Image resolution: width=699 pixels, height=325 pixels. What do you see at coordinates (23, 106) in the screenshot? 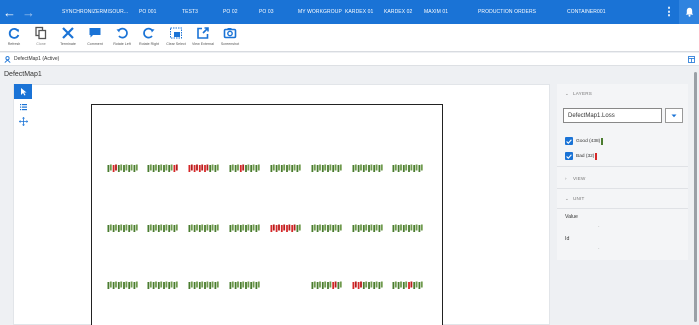
I see `list-tool-button` at bounding box center [23, 106].